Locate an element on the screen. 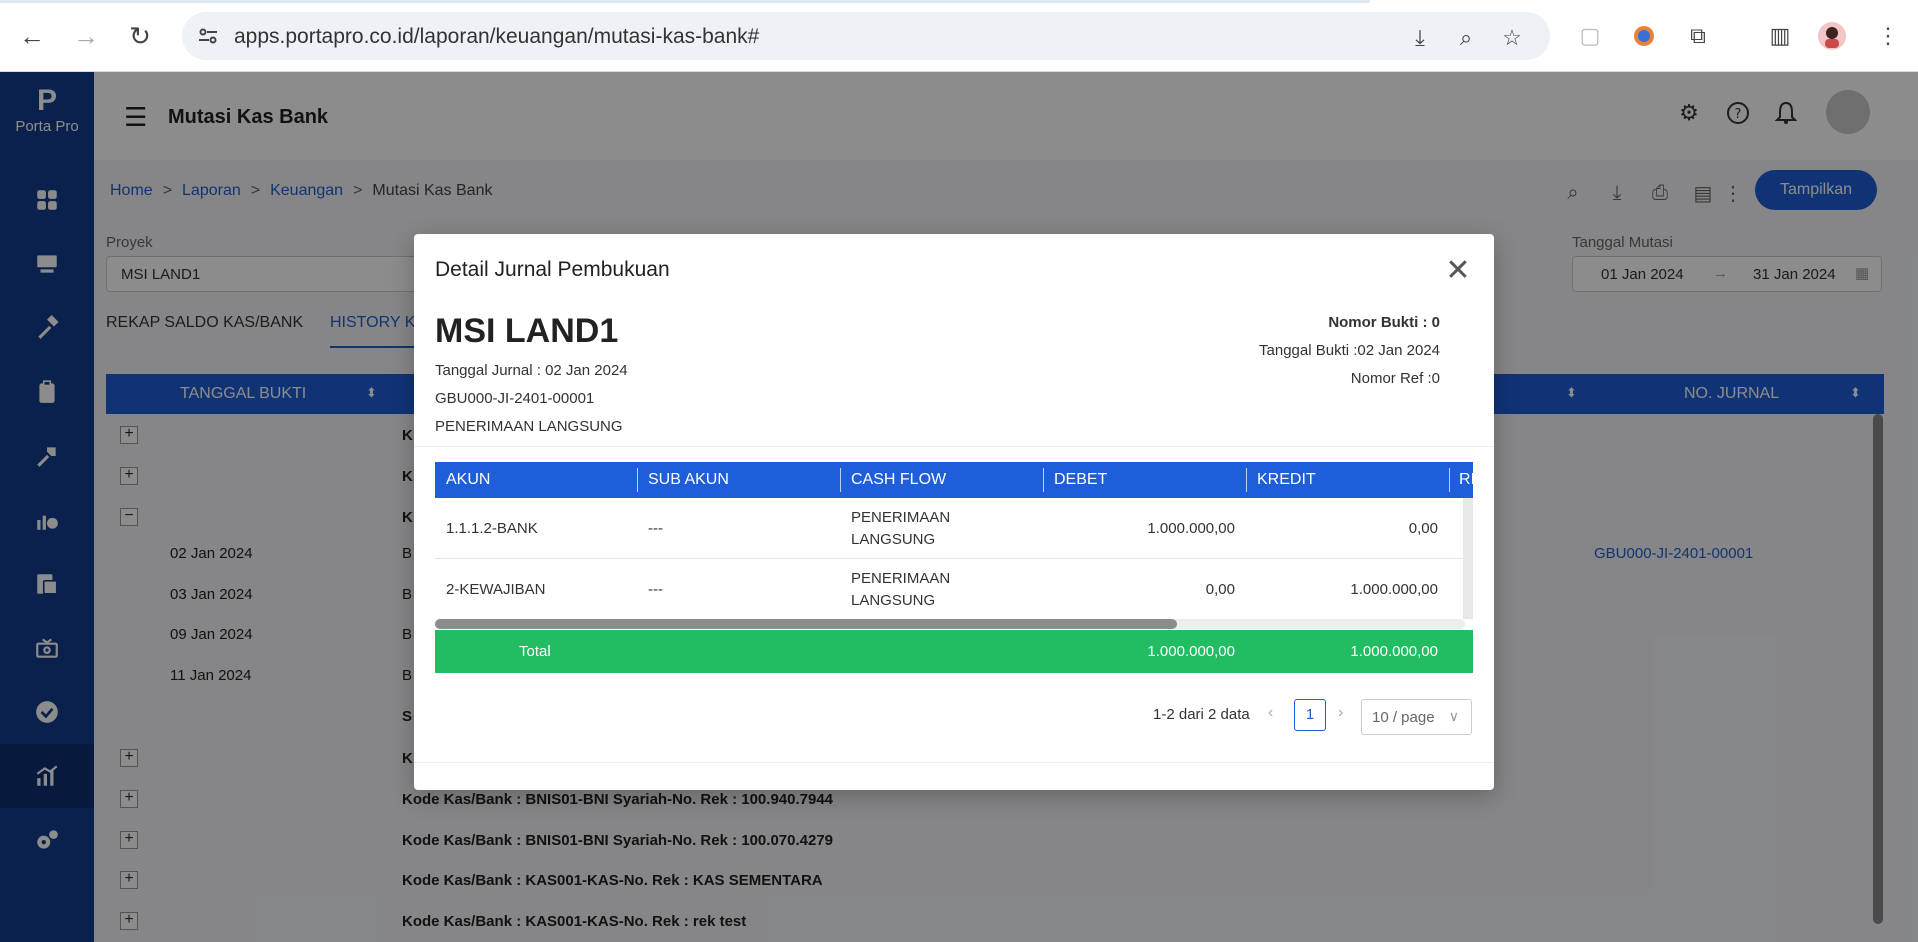  site-settings-icon is located at coordinates (208, 36).